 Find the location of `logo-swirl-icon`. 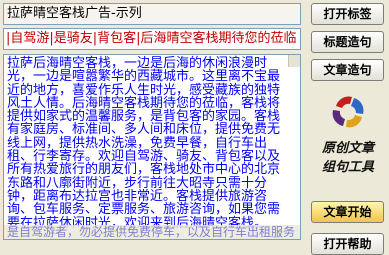

logo-swirl-icon is located at coordinates (348, 112).